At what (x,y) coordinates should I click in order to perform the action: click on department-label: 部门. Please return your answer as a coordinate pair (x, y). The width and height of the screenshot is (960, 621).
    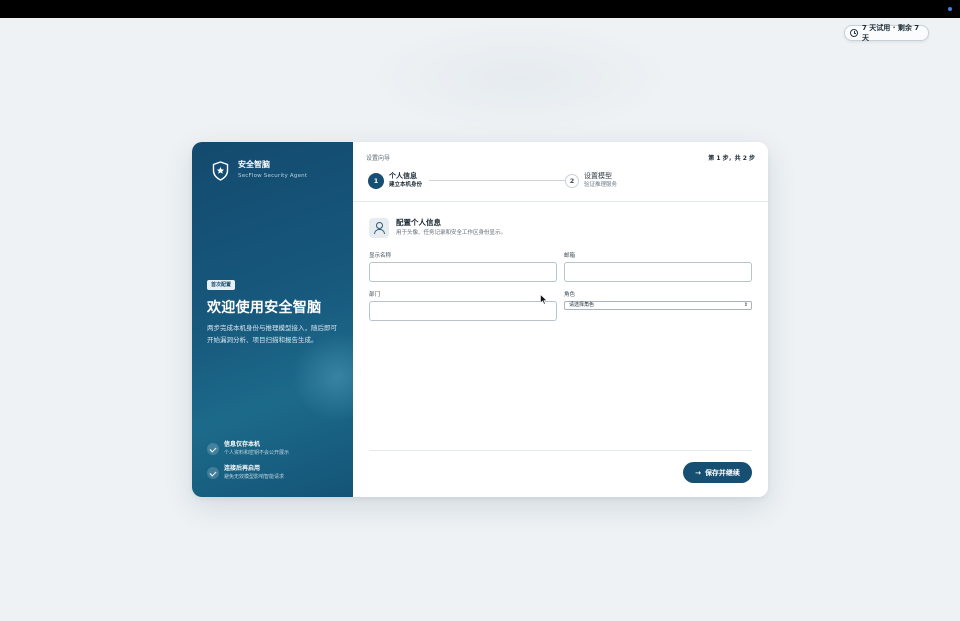
    Looking at the image, I should click on (375, 295).